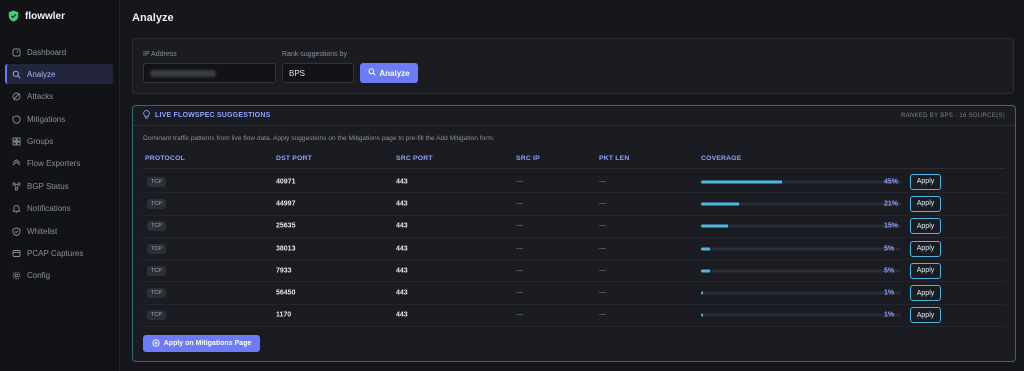 The width and height of the screenshot is (1024, 371). I want to click on col-coverage: COVERAGE, so click(721, 158).